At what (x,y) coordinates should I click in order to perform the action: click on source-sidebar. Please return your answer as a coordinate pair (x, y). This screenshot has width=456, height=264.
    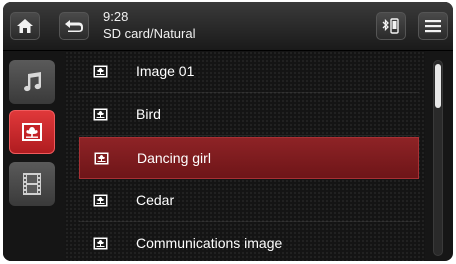
    Looking at the image, I should click on (34, 156).